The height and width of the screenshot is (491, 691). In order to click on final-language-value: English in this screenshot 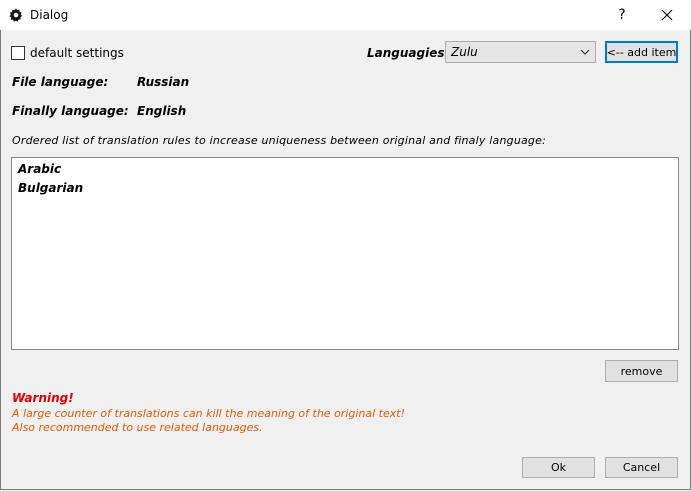, I will do `click(162, 111)`.